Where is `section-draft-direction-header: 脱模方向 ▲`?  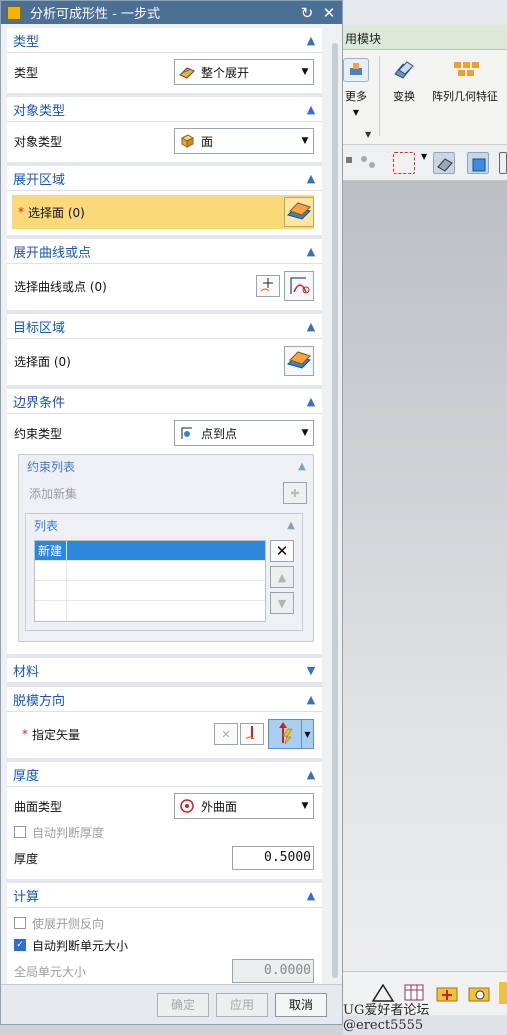 section-draft-direction-header: 脱模方向 ▲ is located at coordinates (164, 699).